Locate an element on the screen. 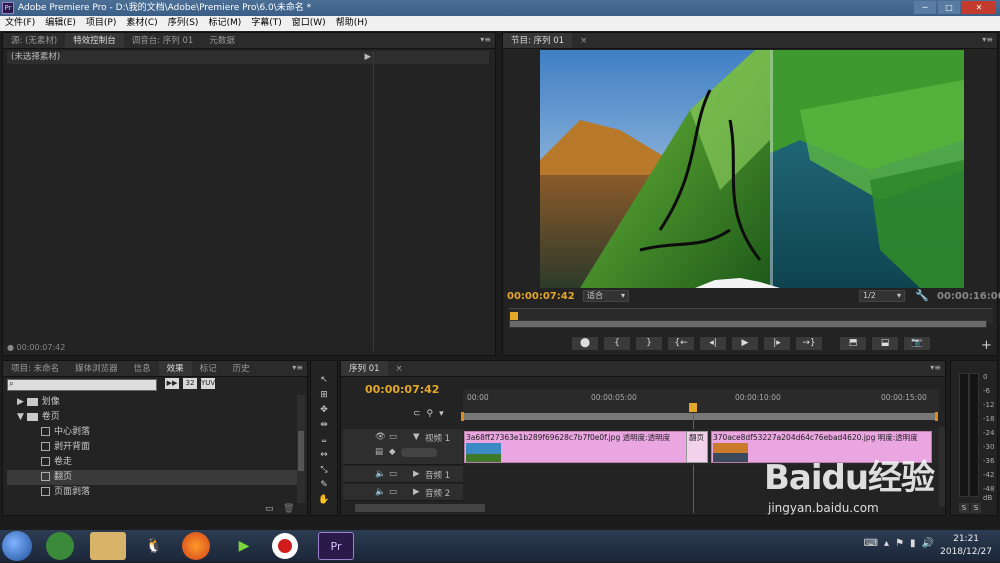  file-explorer-icon is located at coordinates (108, 546).